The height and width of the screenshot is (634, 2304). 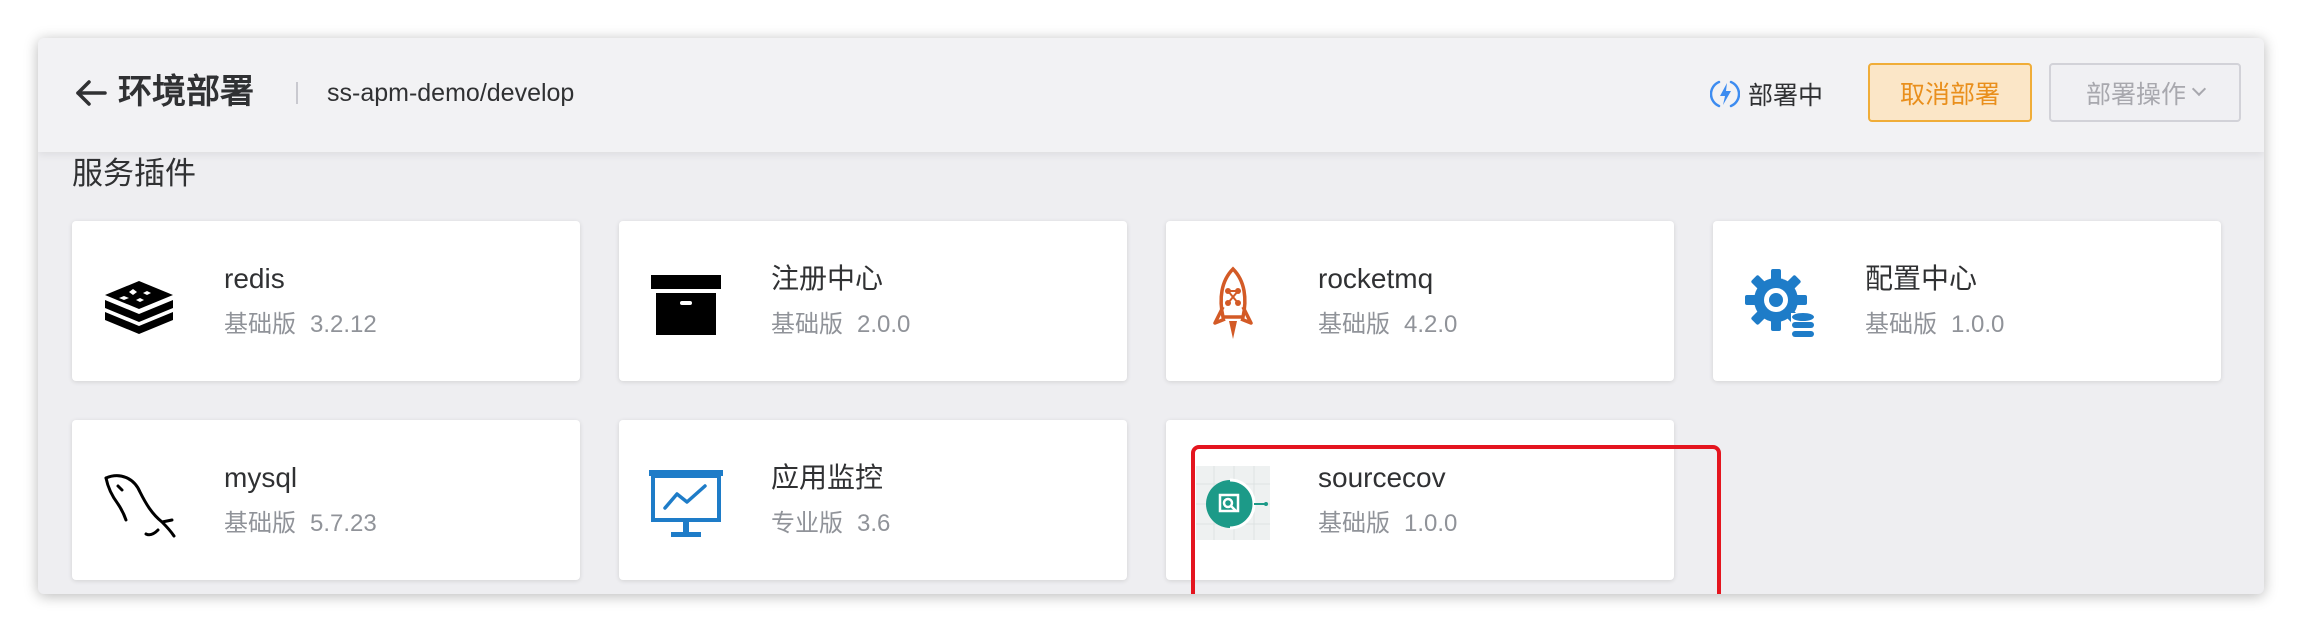 I want to click on plugin-name: rocketmq, so click(x=1376, y=278).